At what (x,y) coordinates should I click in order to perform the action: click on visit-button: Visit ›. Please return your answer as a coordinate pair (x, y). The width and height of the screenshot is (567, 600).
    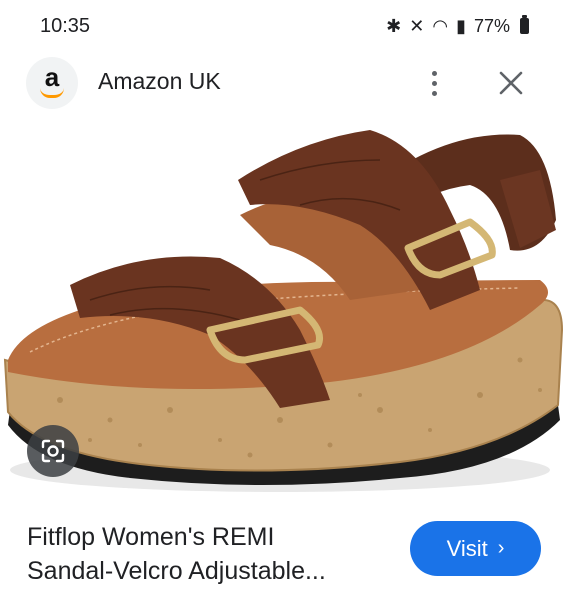
    Looking at the image, I should click on (475, 548).